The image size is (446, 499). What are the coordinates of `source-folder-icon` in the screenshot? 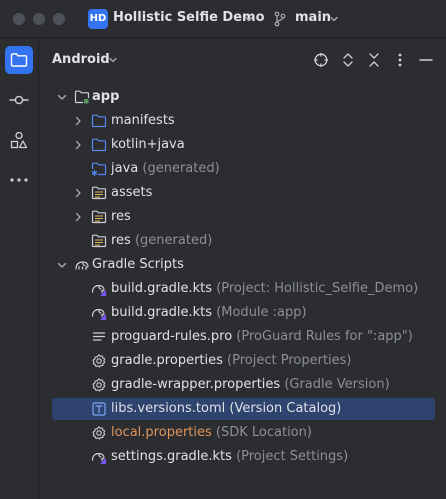 It's located at (99, 145).